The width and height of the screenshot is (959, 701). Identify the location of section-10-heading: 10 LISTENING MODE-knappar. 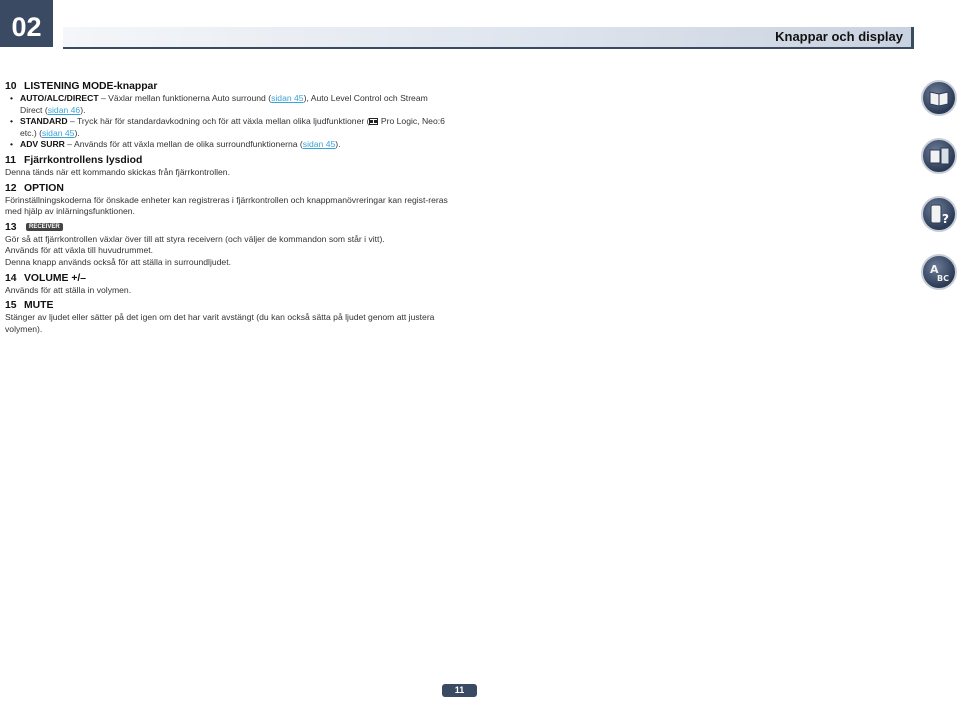
(81, 86).